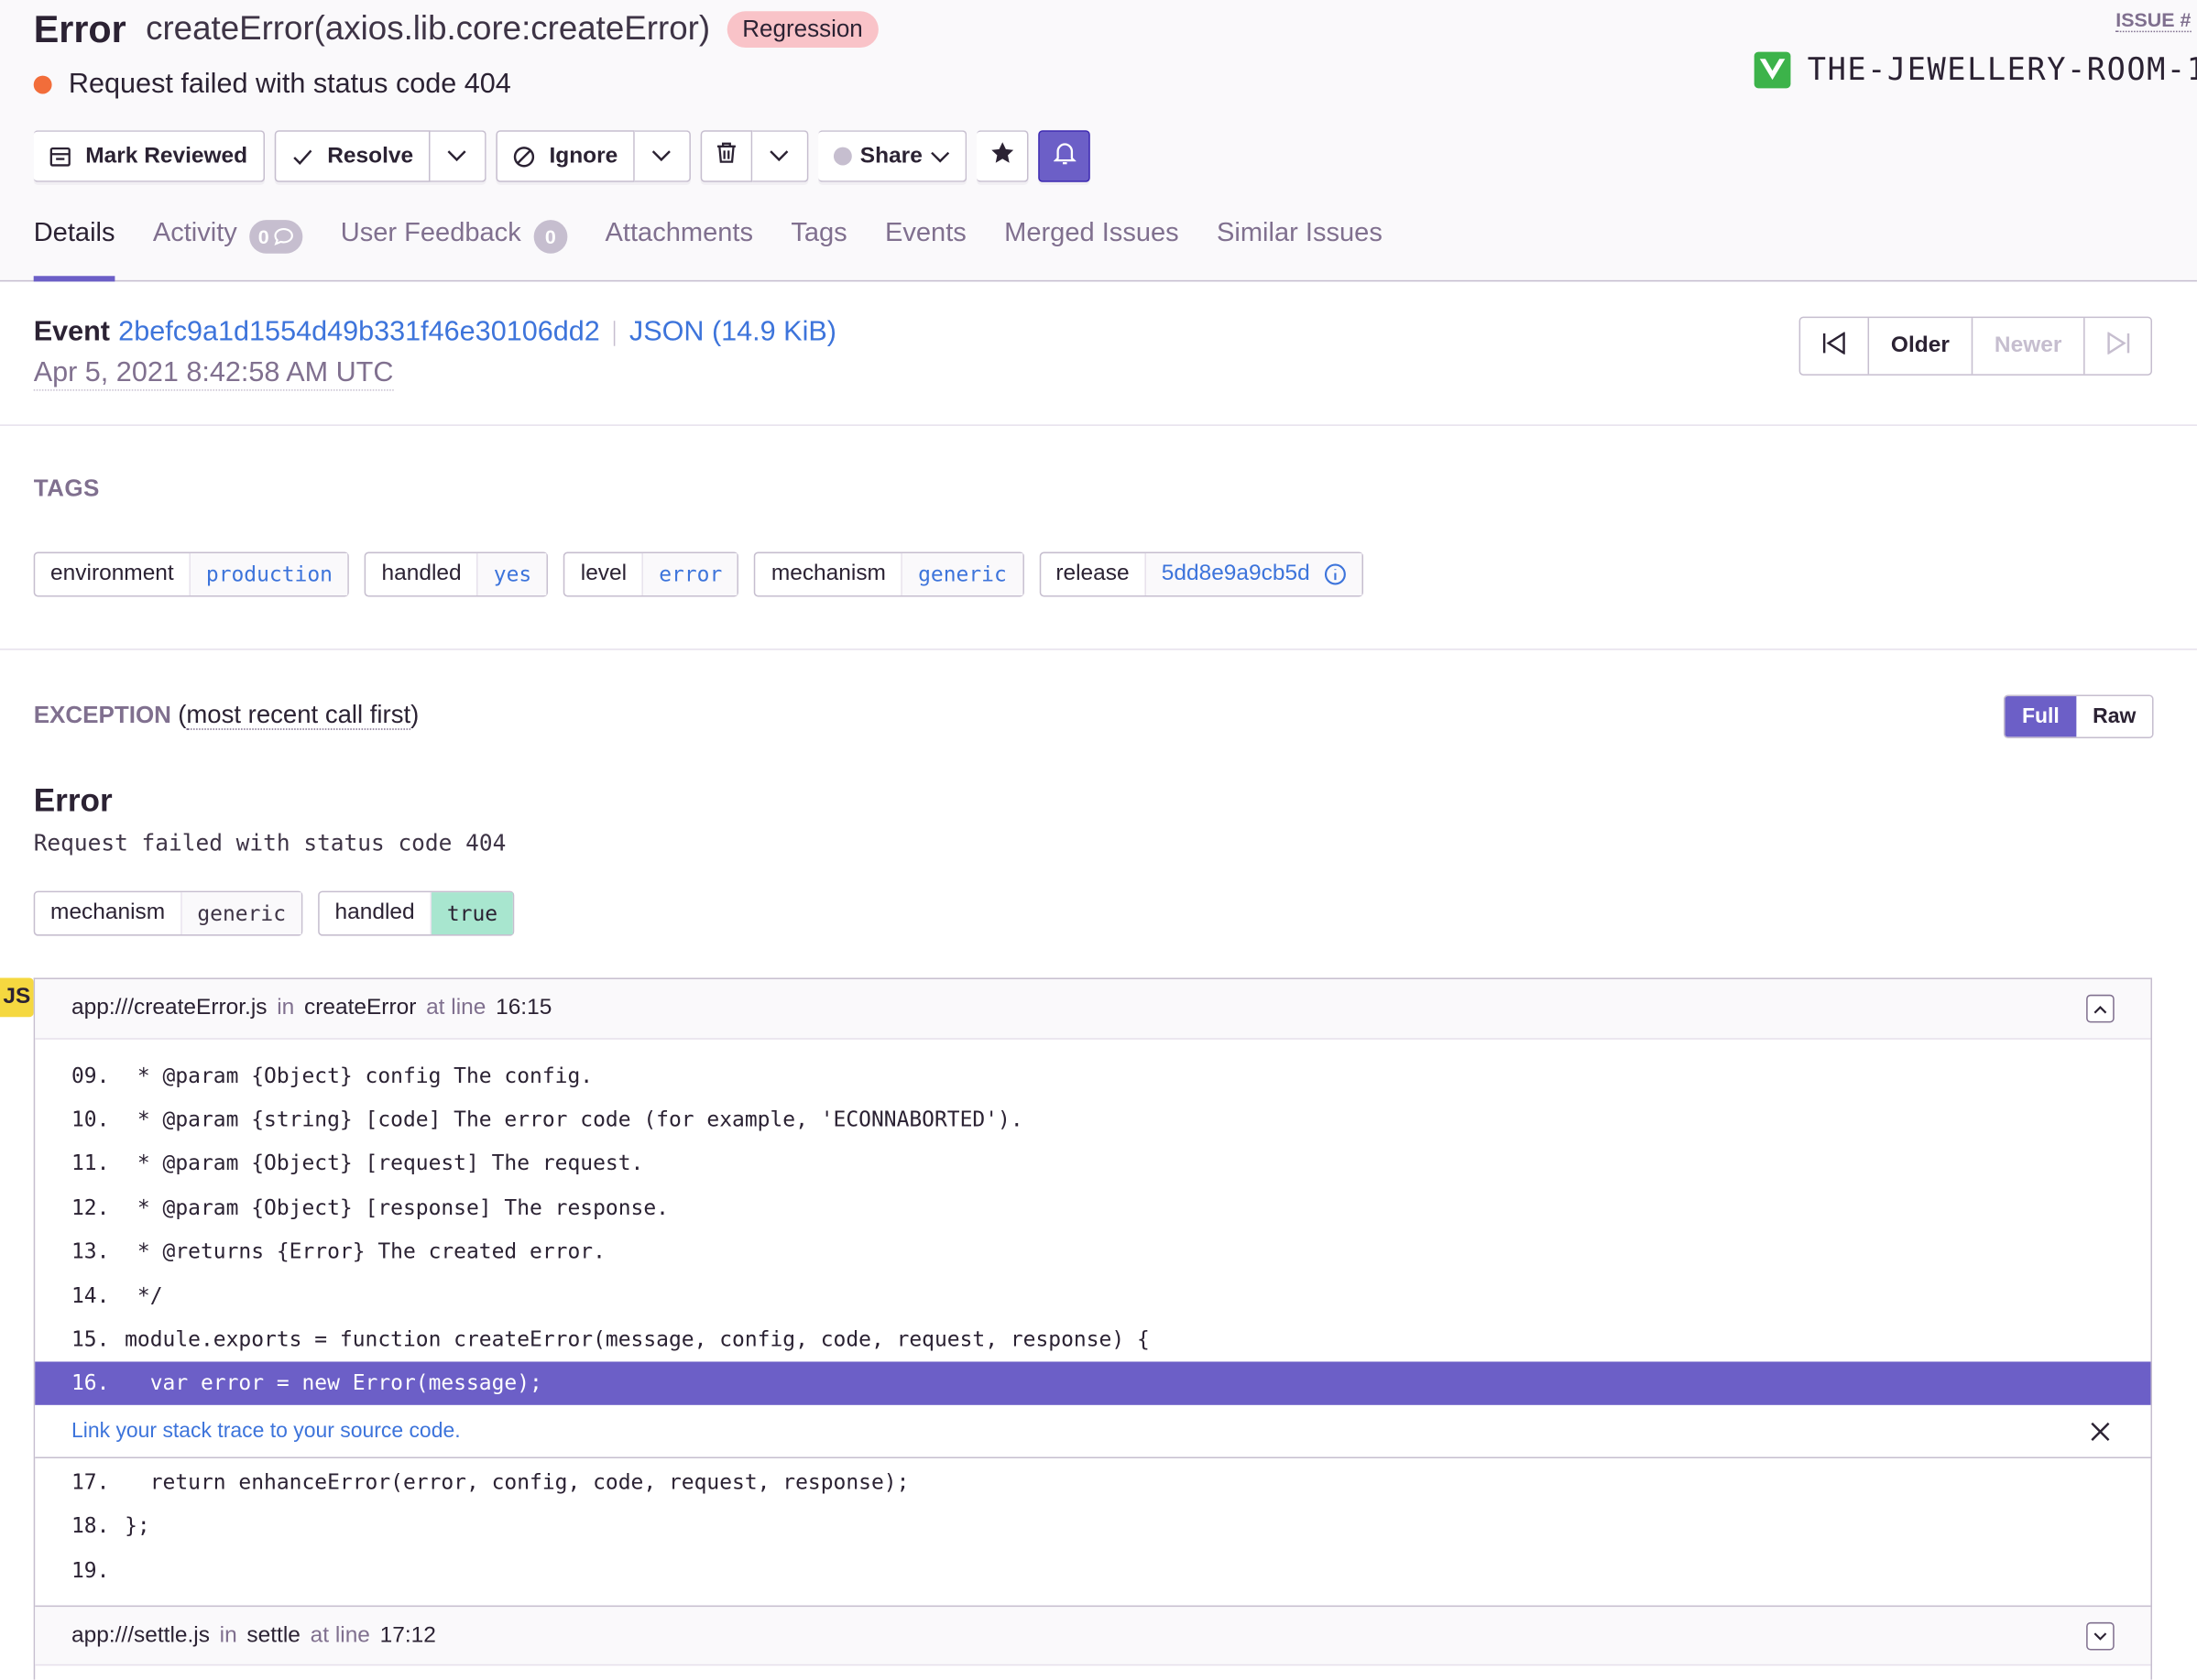 The image size is (2197, 1680). Describe the element at coordinates (1976, 70) in the screenshot. I see `project-badge: THE-JEWELLERY-ROOM-1` at that location.